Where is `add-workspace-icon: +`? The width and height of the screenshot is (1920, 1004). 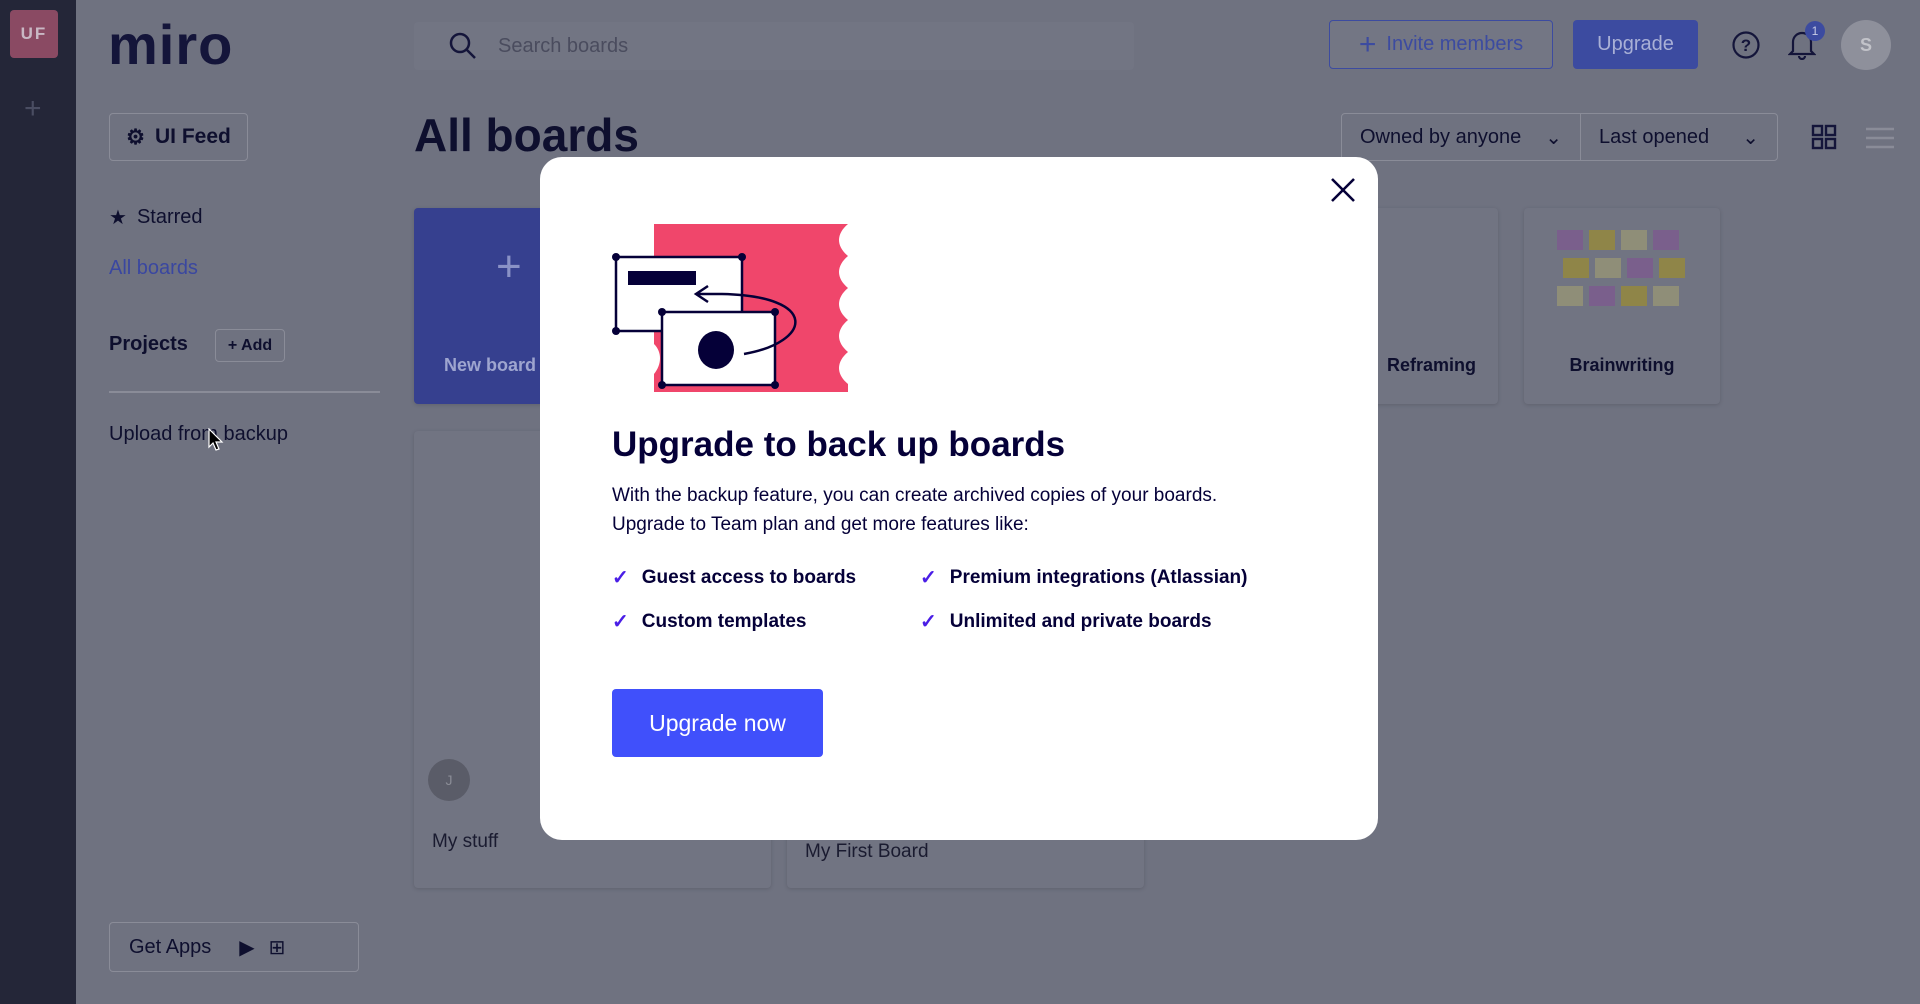
add-workspace-icon: + is located at coordinates (33, 109).